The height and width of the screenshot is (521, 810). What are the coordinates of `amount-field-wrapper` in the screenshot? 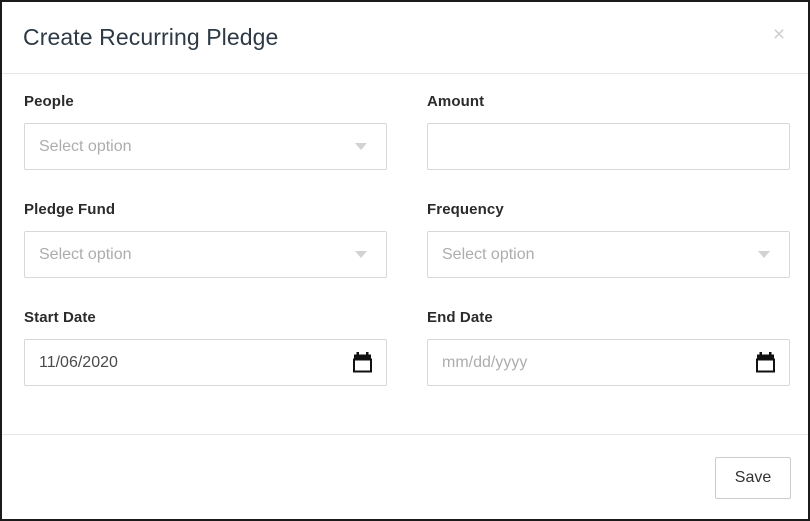 It's located at (609, 146).